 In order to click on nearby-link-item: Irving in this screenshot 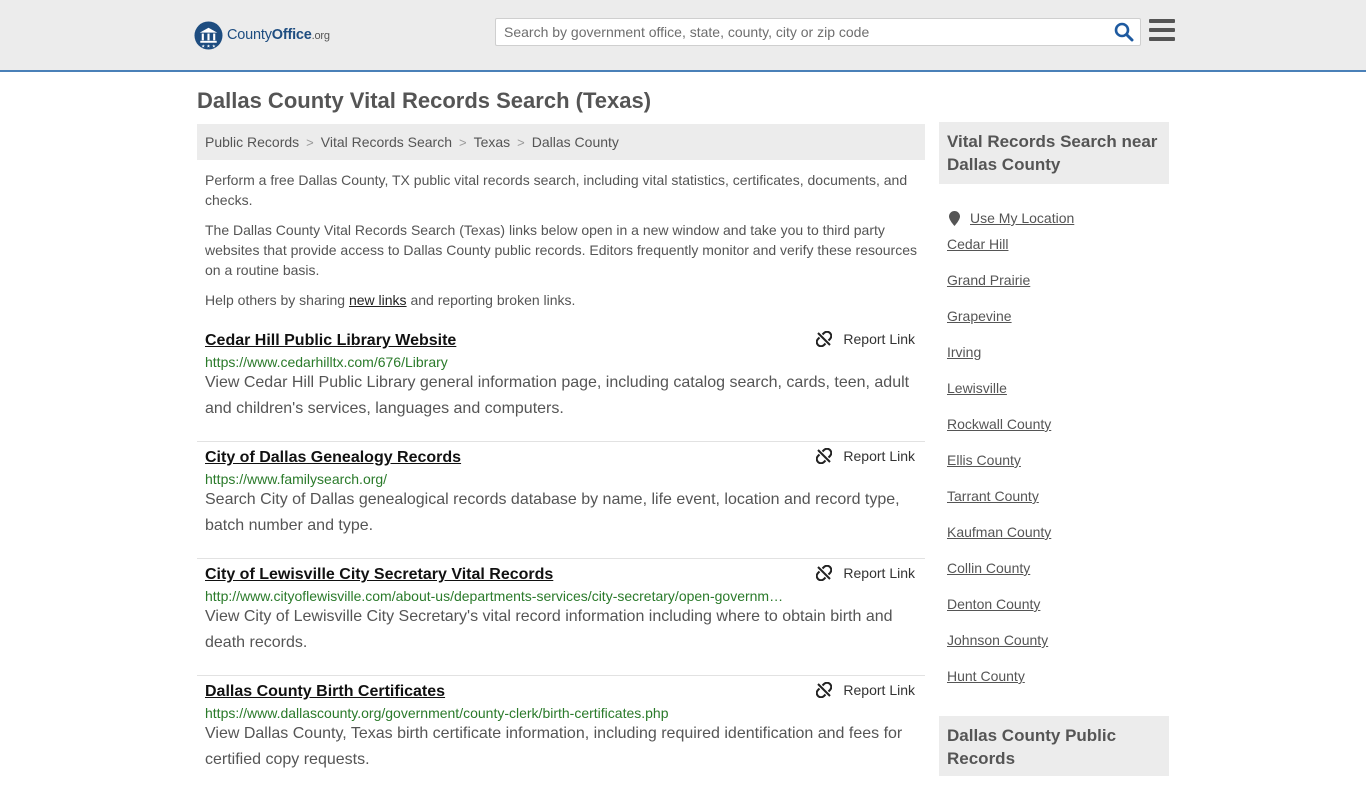, I will do `click(1057, 362)`.